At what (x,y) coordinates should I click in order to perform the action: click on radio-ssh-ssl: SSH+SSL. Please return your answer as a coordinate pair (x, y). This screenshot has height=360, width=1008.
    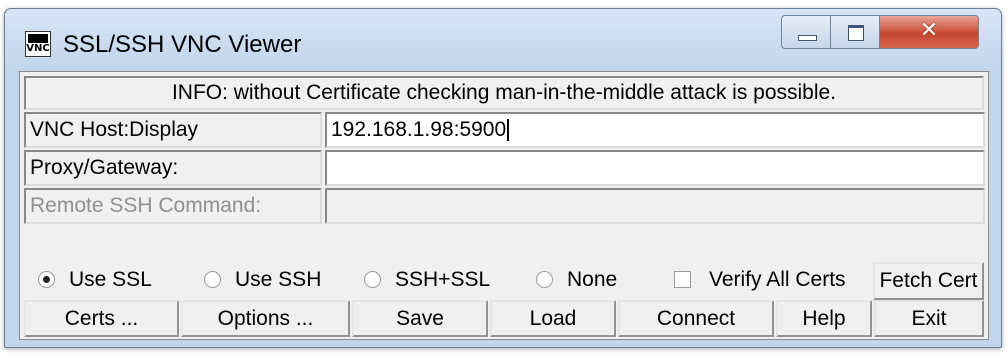
    Looking at the image, I should click on (427, 280).